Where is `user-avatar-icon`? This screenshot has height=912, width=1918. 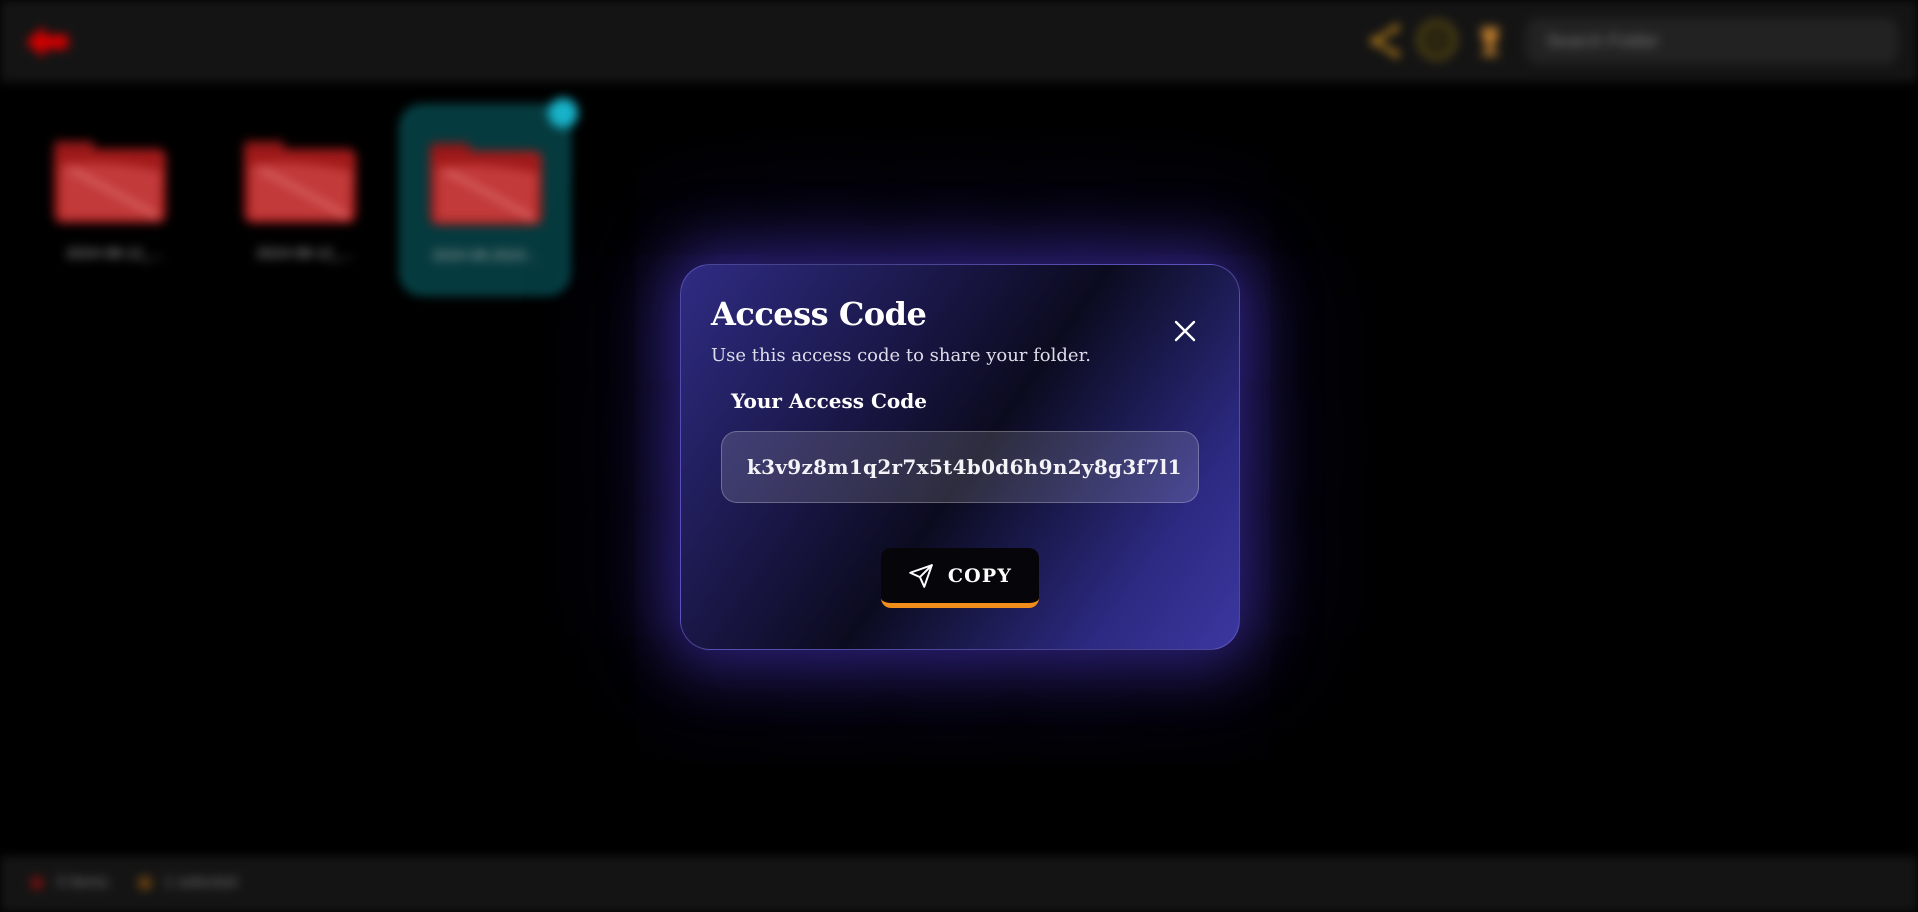 user-avatar-icon is located at coordinates (1437, 40).